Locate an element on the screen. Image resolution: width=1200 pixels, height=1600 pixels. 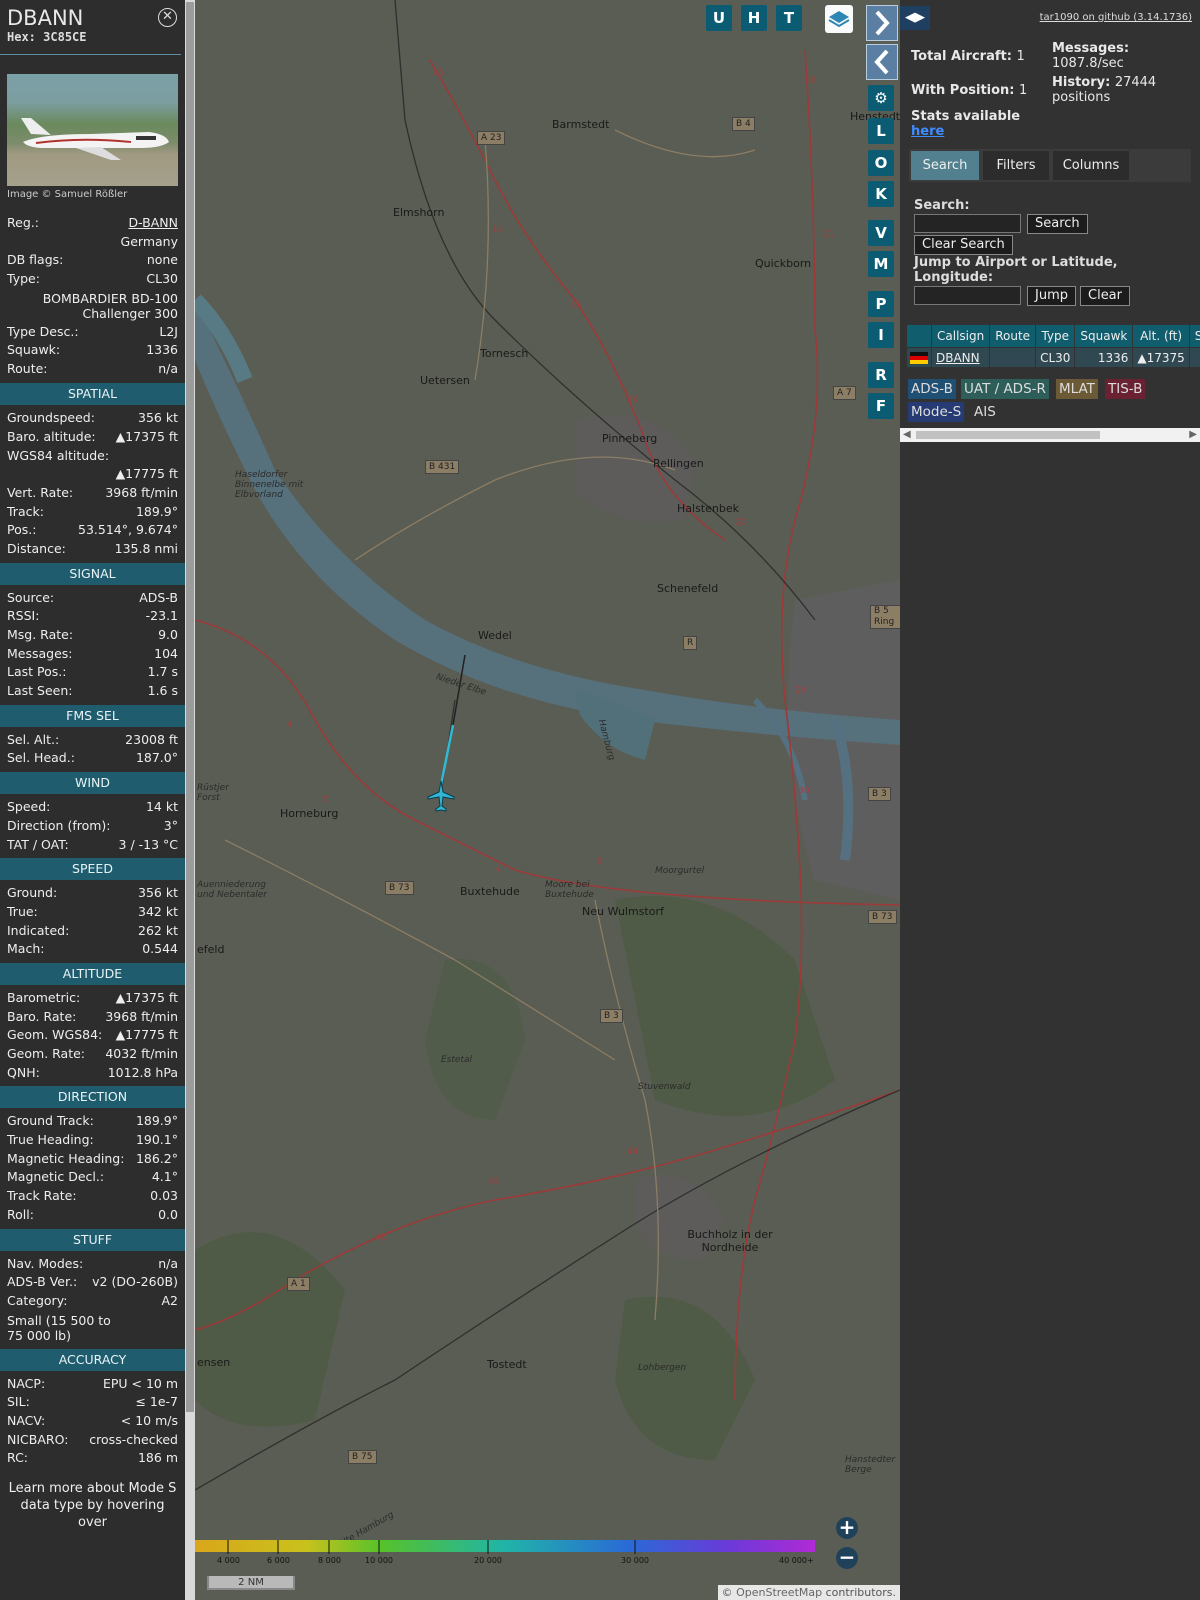
osm-link: OpenStreetMap is located at coordinates (779, 1592).